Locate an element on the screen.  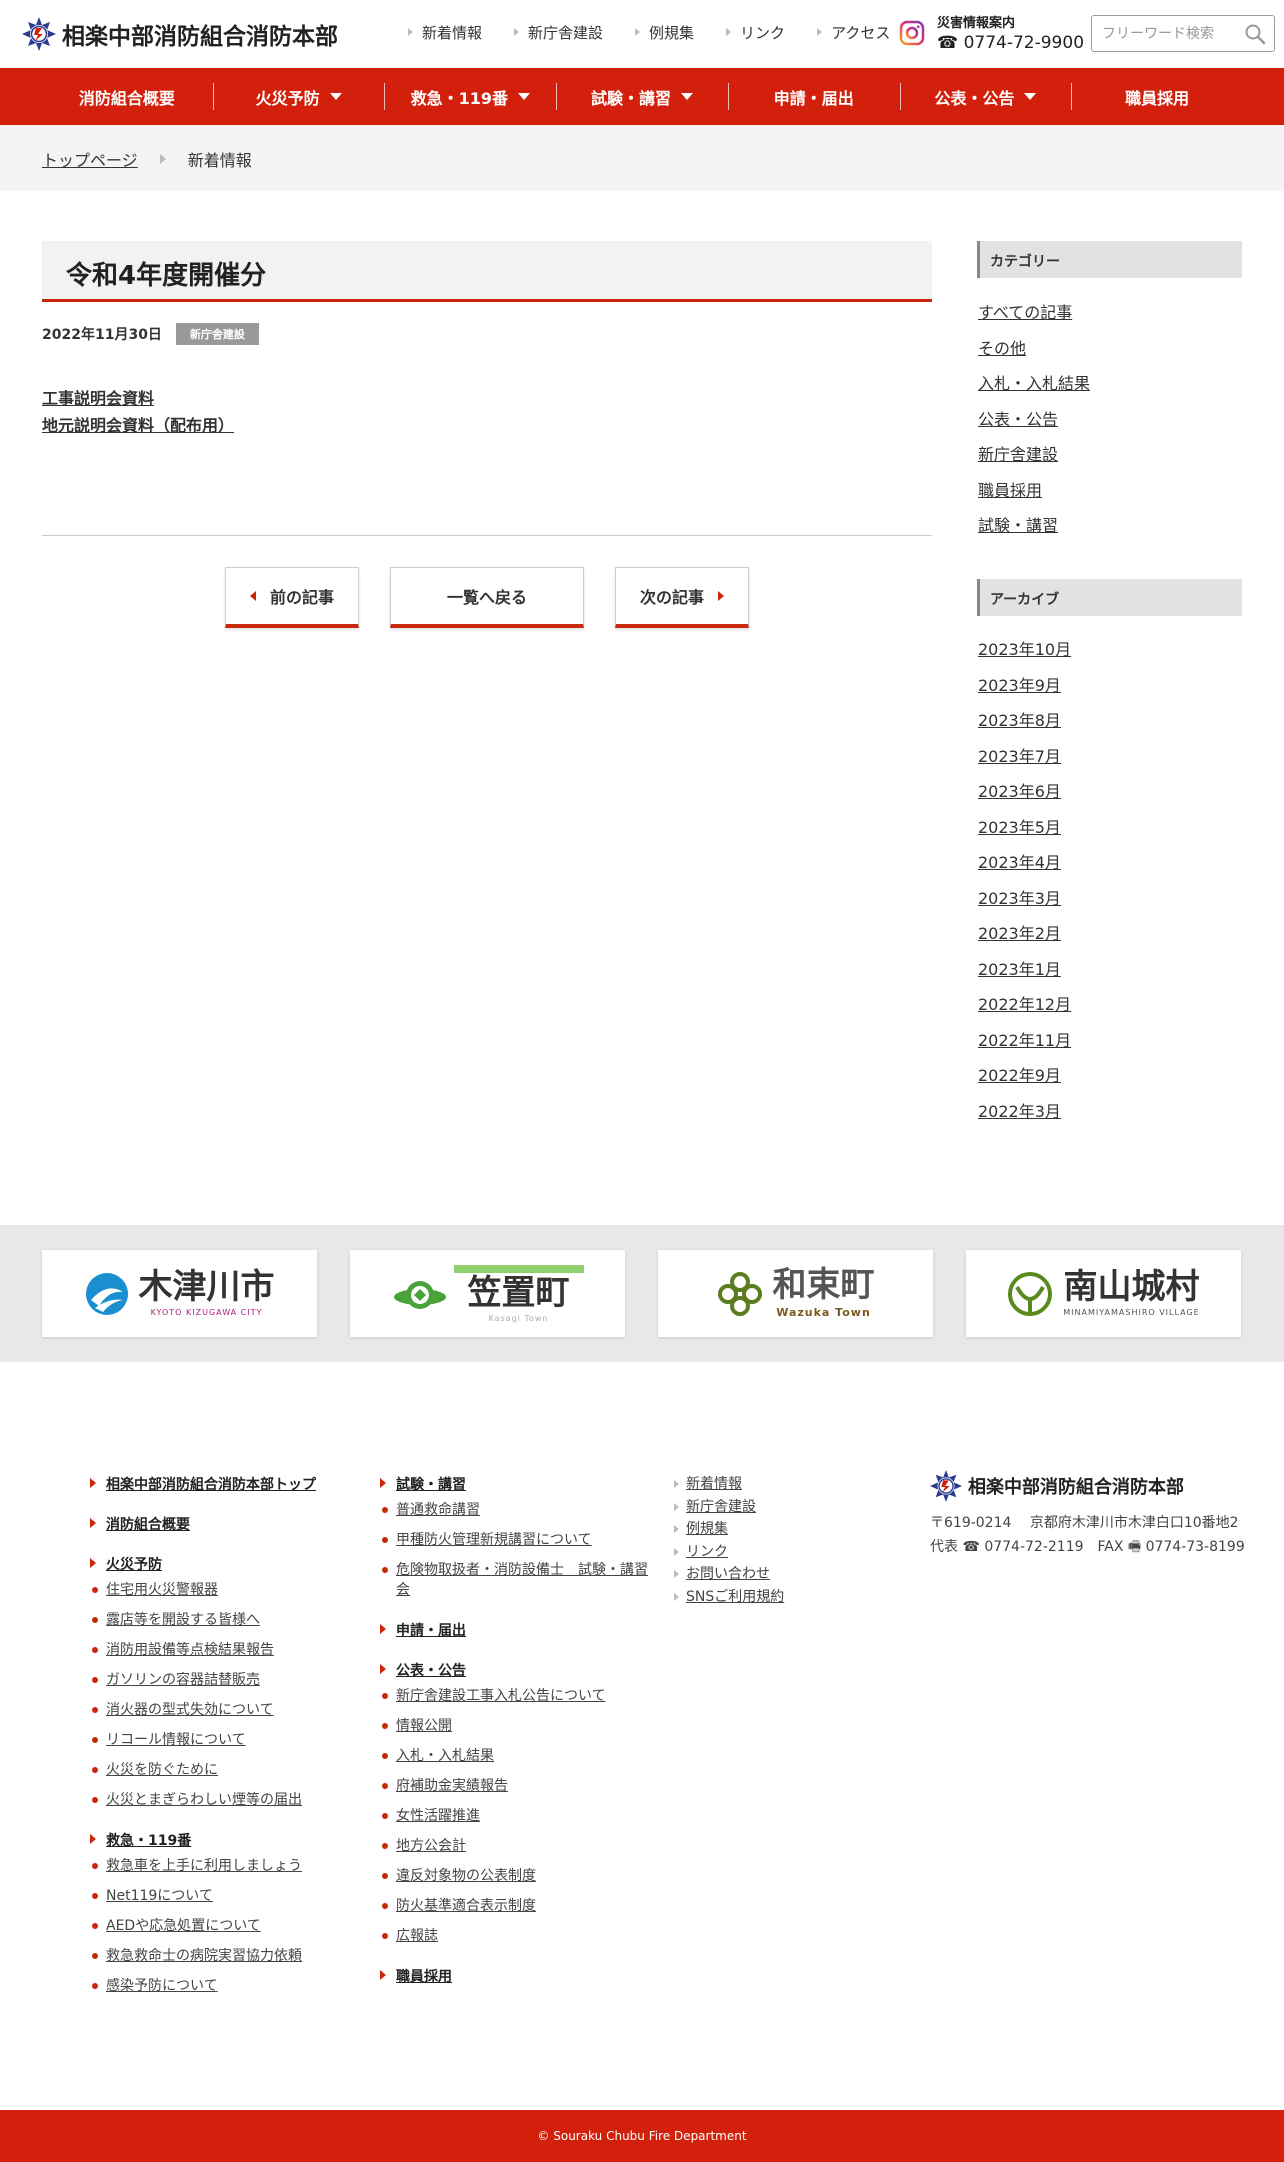
banner-subtitle: Kasagi Town is located at coordinates (518, 1318).